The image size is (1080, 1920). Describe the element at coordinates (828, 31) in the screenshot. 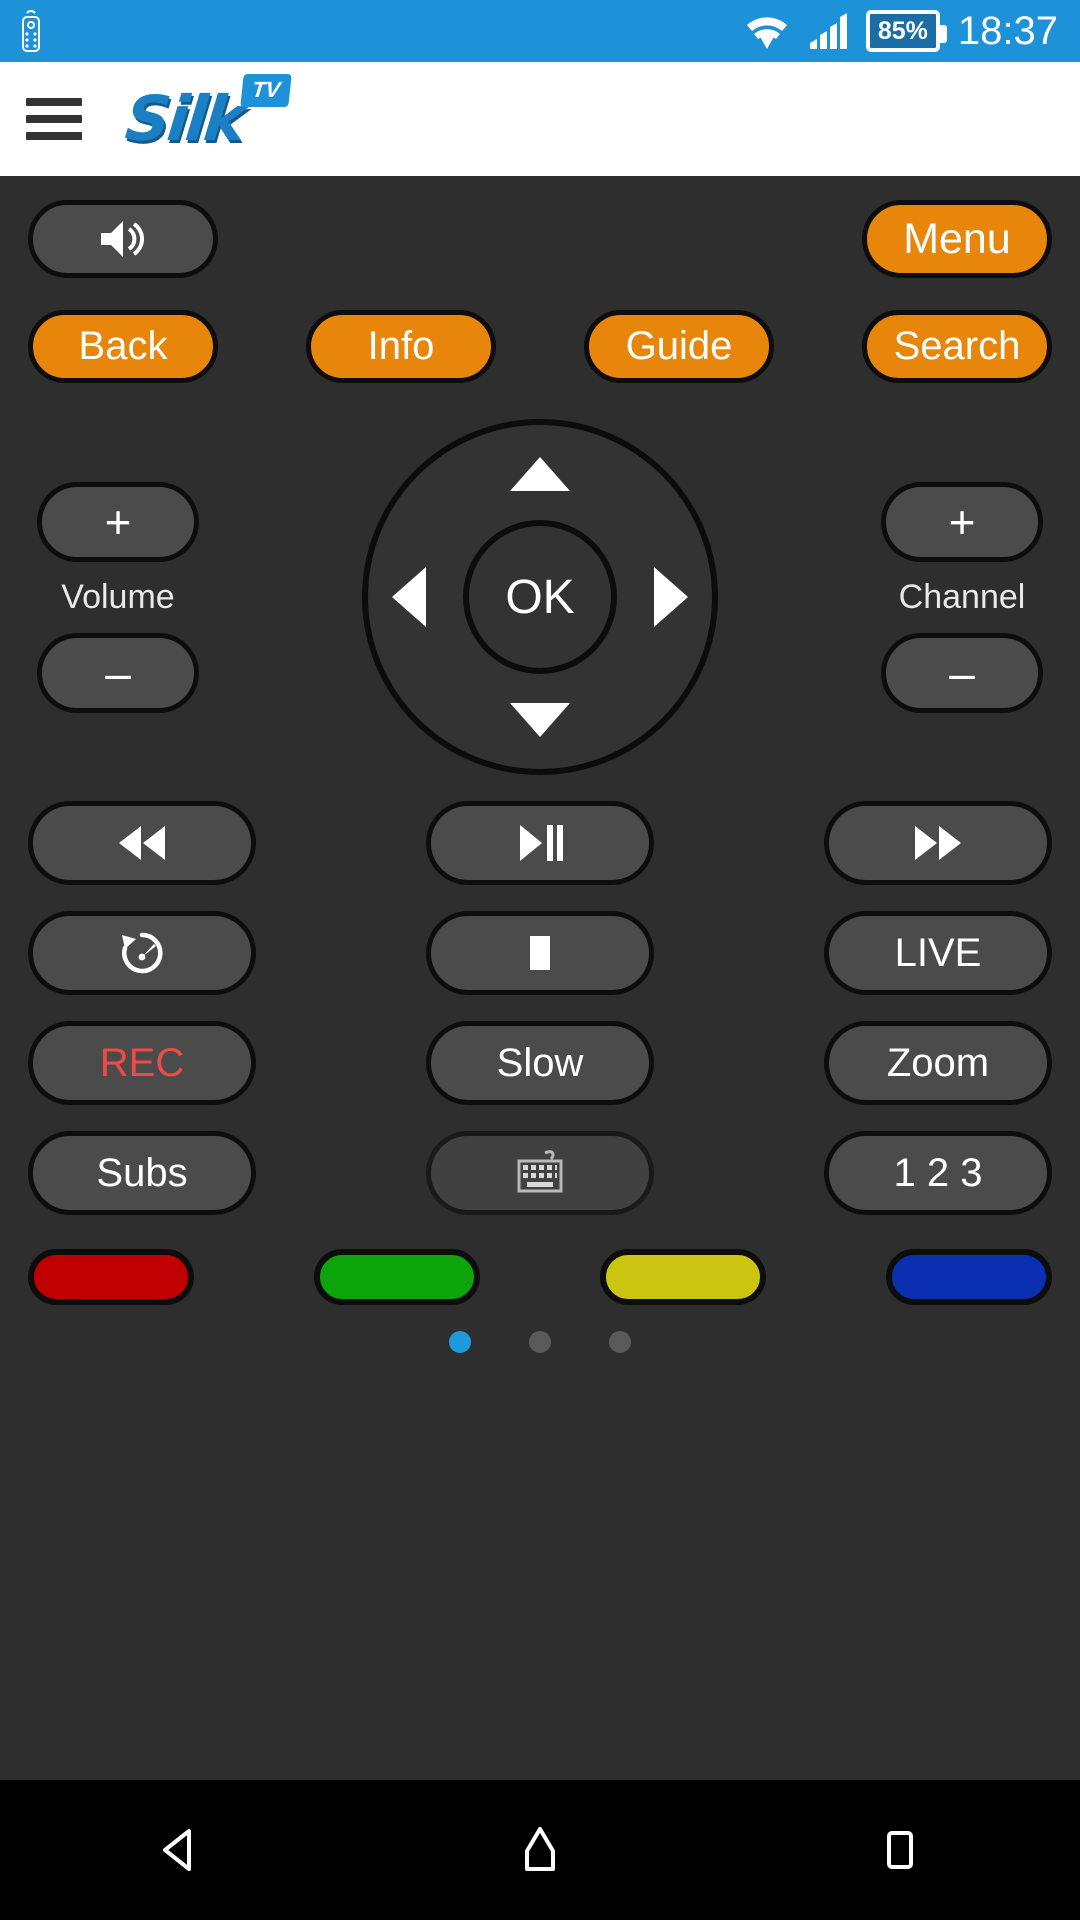

I see `cellular-signal-icon` at that location.